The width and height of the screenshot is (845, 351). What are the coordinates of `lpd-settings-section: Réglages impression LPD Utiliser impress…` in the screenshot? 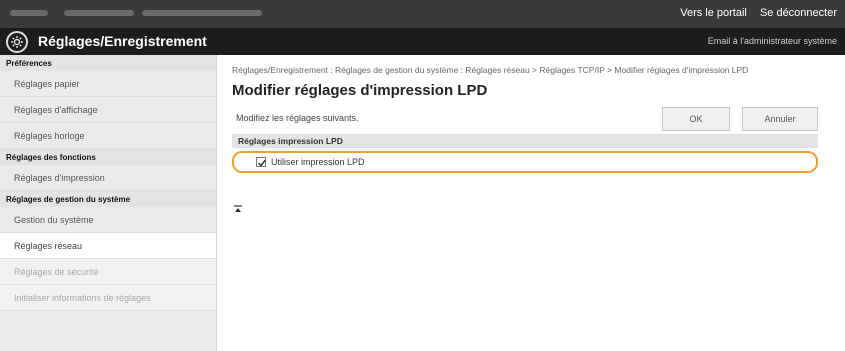 It's located at (525, 153).